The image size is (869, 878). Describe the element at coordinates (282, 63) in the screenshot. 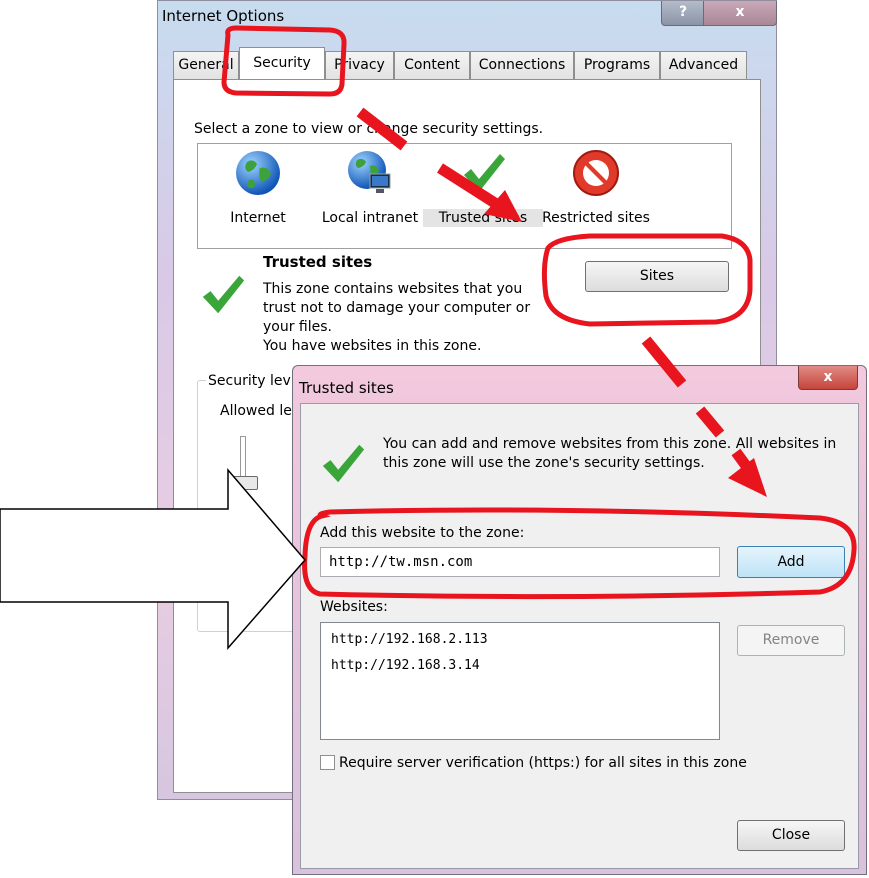

I see `tab-security: Security` at that location.